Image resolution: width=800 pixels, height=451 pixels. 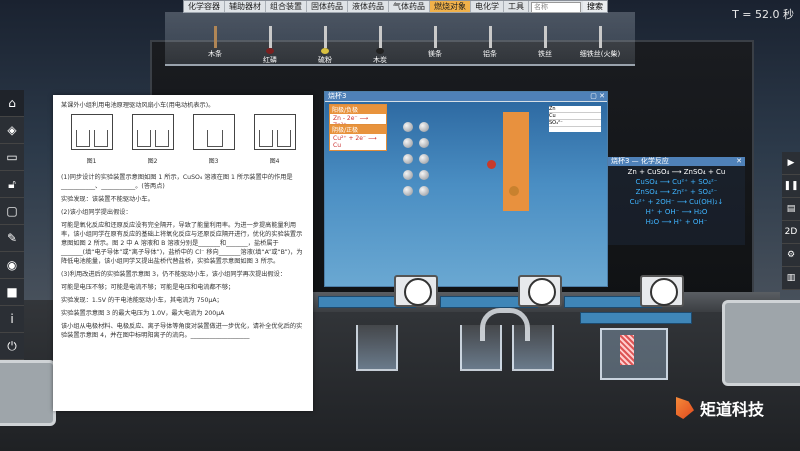 I want to click on copper-electrode, so click(x=516, y=161).